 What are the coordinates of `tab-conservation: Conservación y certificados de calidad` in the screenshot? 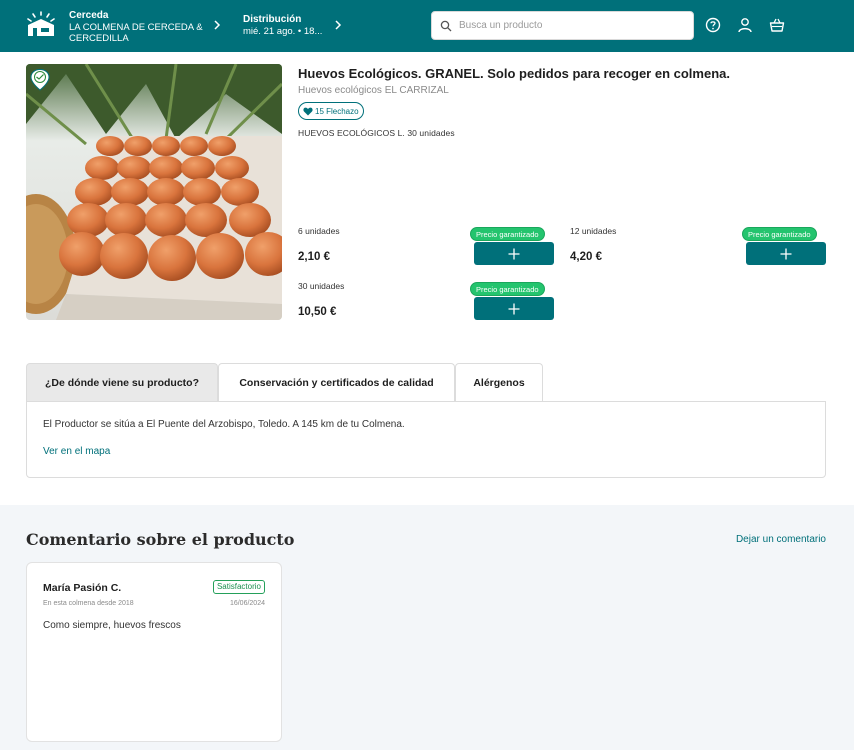 It's located at (336, 382).